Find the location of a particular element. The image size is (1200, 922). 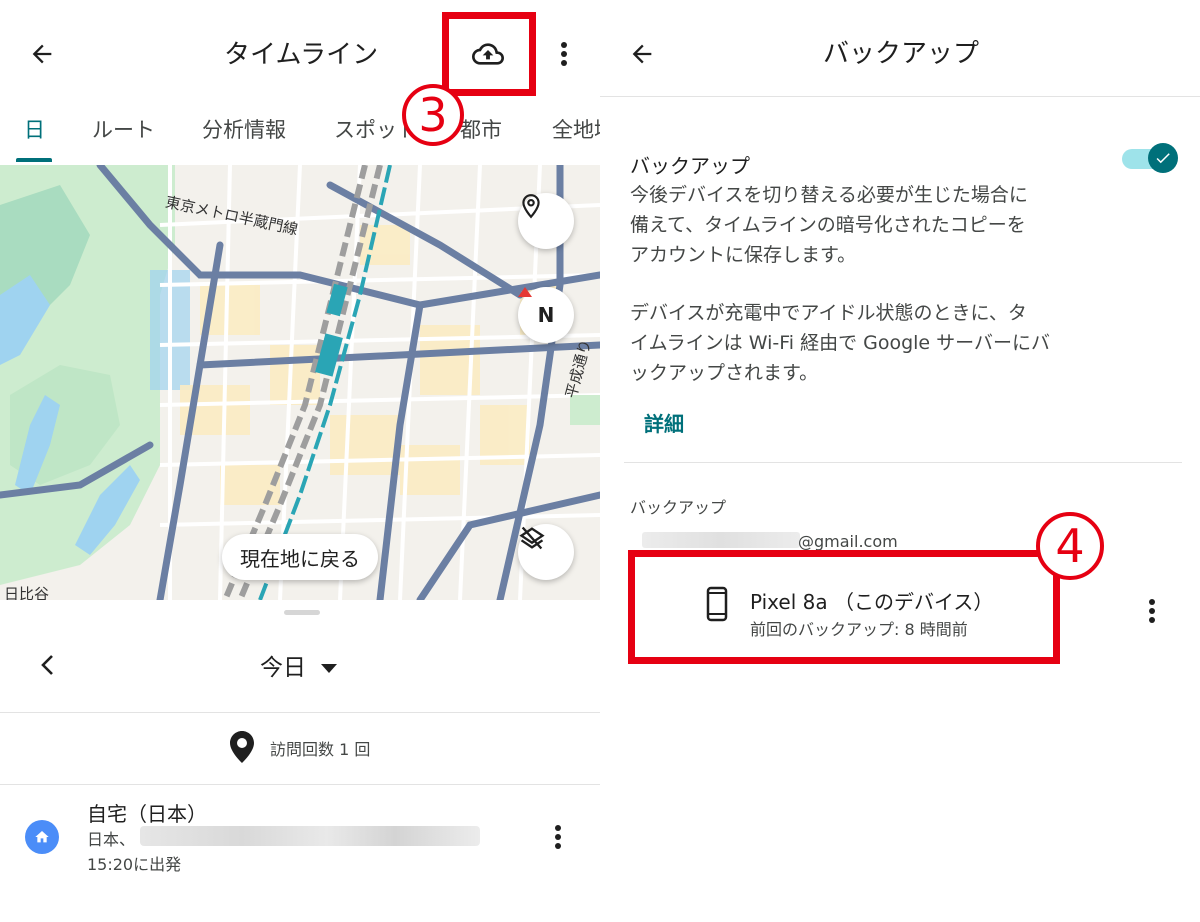

tab-bar: 日 ルート 分析情報 スポット 都市 全地域 is located at coordinates (300, 132).